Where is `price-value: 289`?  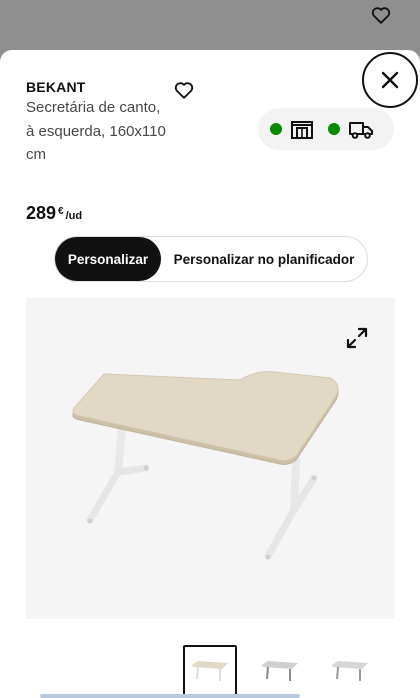
price-value: 289 is located at coordinates (41, 213).